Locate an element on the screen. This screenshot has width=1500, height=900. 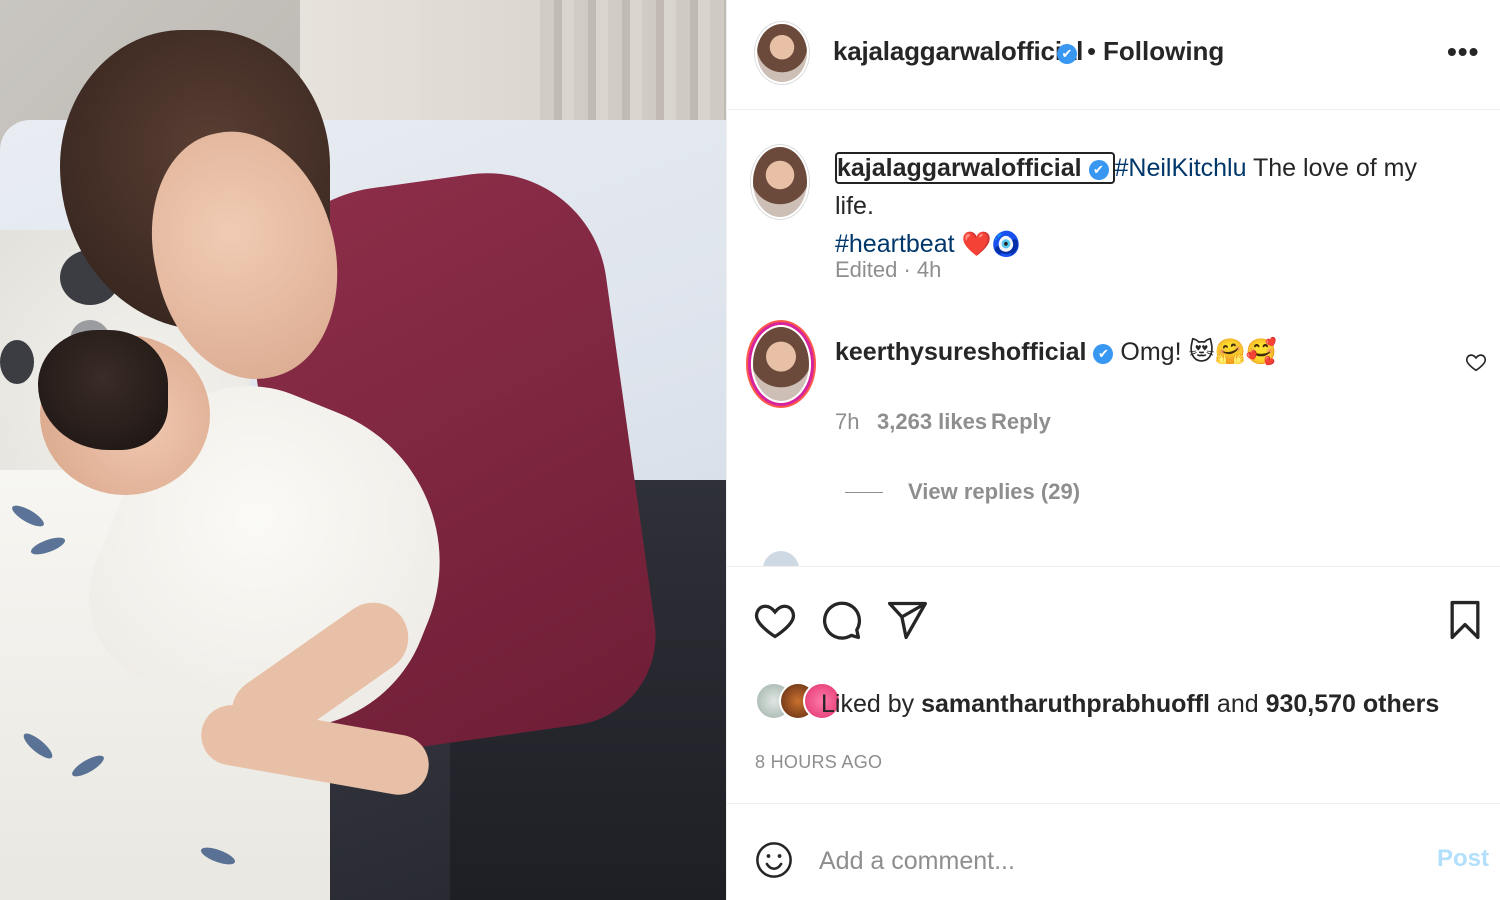
comment-input is located at coordinates (1109, 861).